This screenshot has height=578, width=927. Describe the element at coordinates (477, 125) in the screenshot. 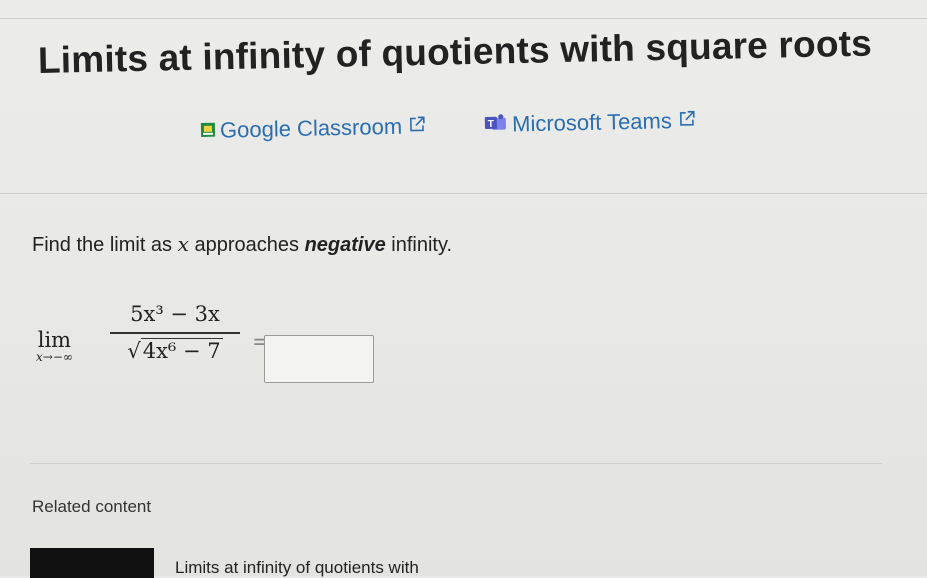

I see `share-bar: Google Classroom T Microsoft Teams` at that location.